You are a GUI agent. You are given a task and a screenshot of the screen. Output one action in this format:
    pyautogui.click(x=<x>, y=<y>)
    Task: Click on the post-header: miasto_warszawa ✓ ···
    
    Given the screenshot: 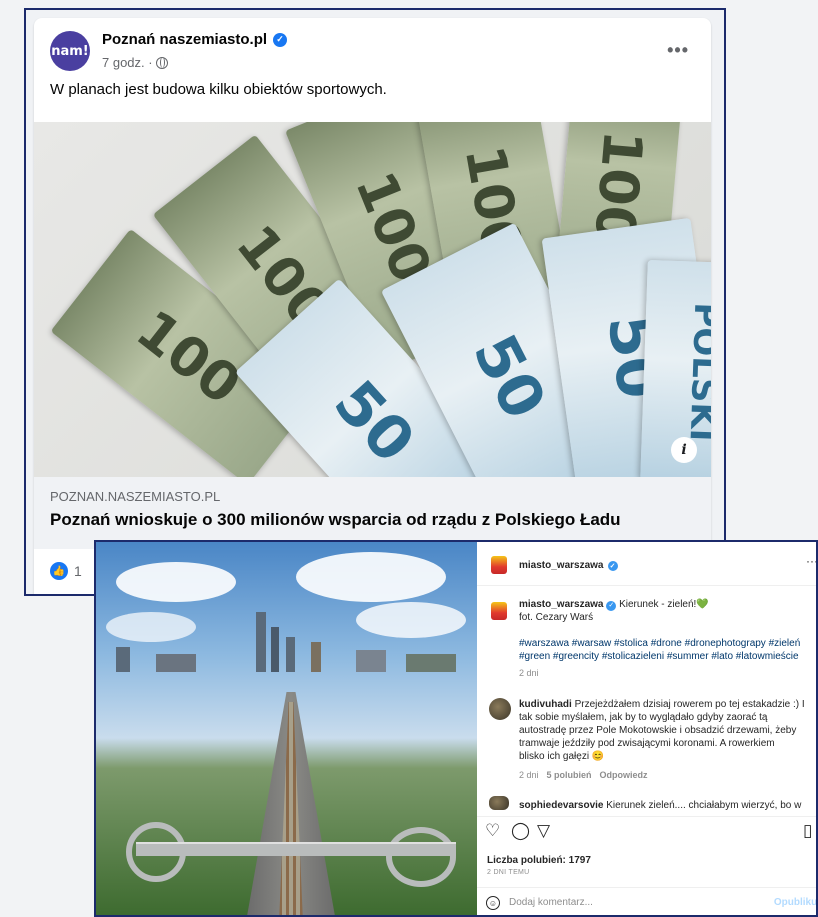 What is the action you would take?
    pyautogui.click(x=646, y=564)
    